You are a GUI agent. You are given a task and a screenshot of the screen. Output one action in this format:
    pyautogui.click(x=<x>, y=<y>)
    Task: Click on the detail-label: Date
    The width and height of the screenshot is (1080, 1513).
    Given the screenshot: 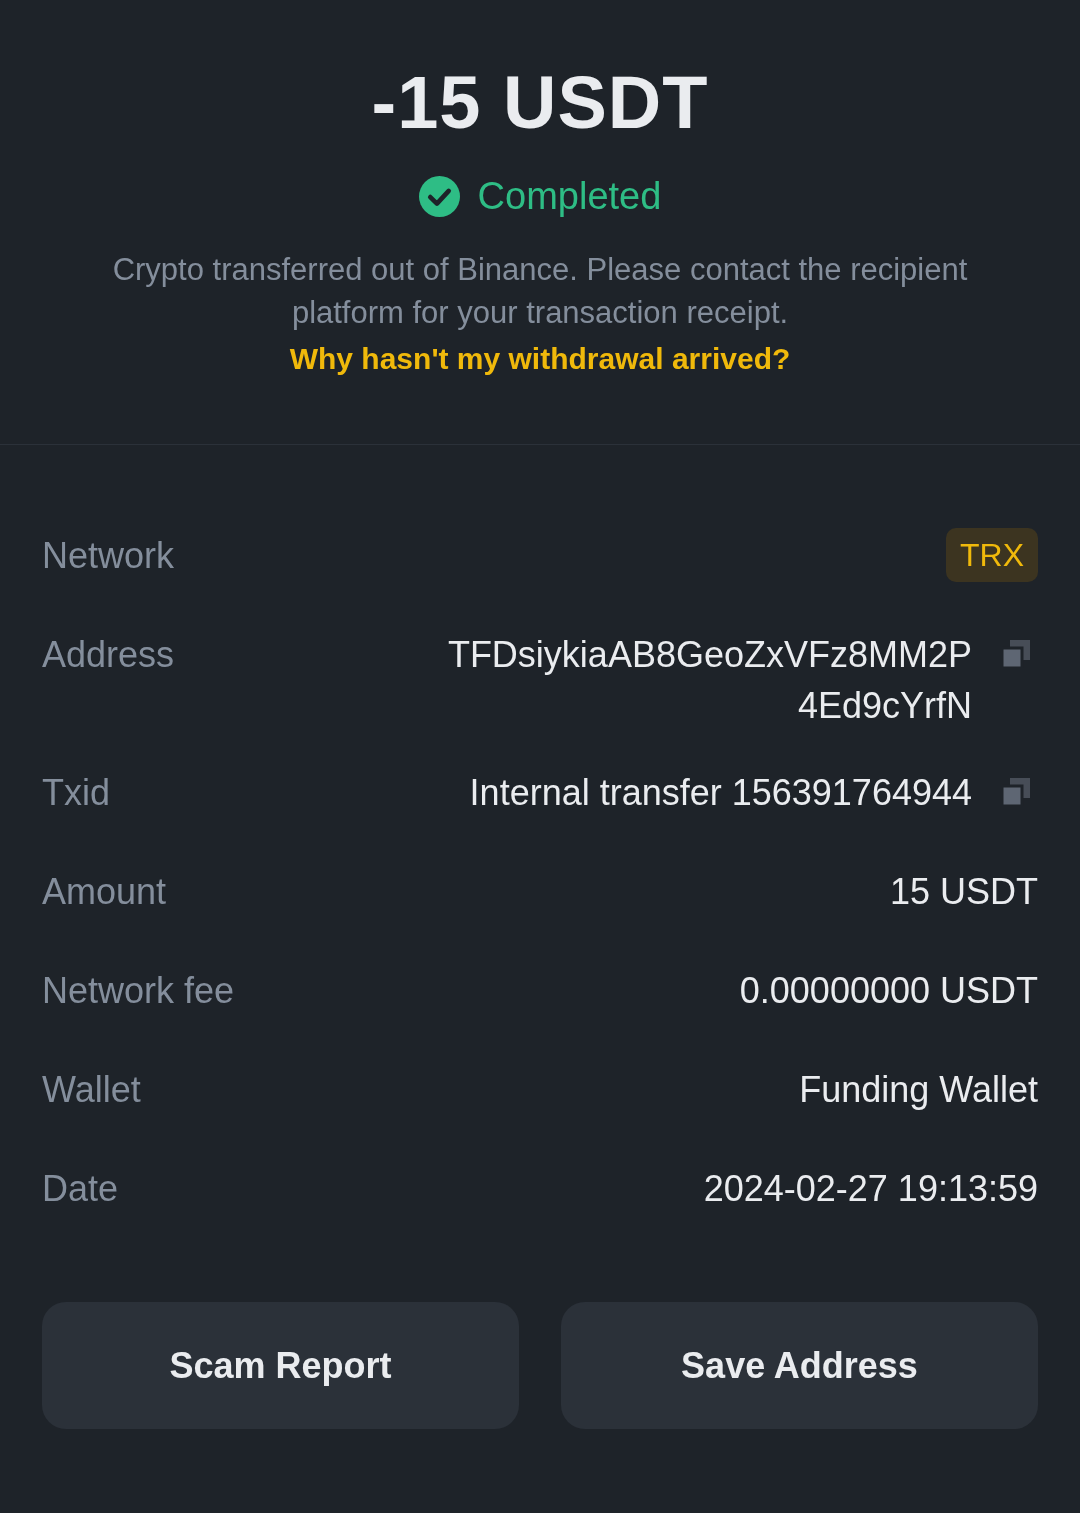 What is the action you would take?
    pyautogui.click(x=80, y=1189)
    